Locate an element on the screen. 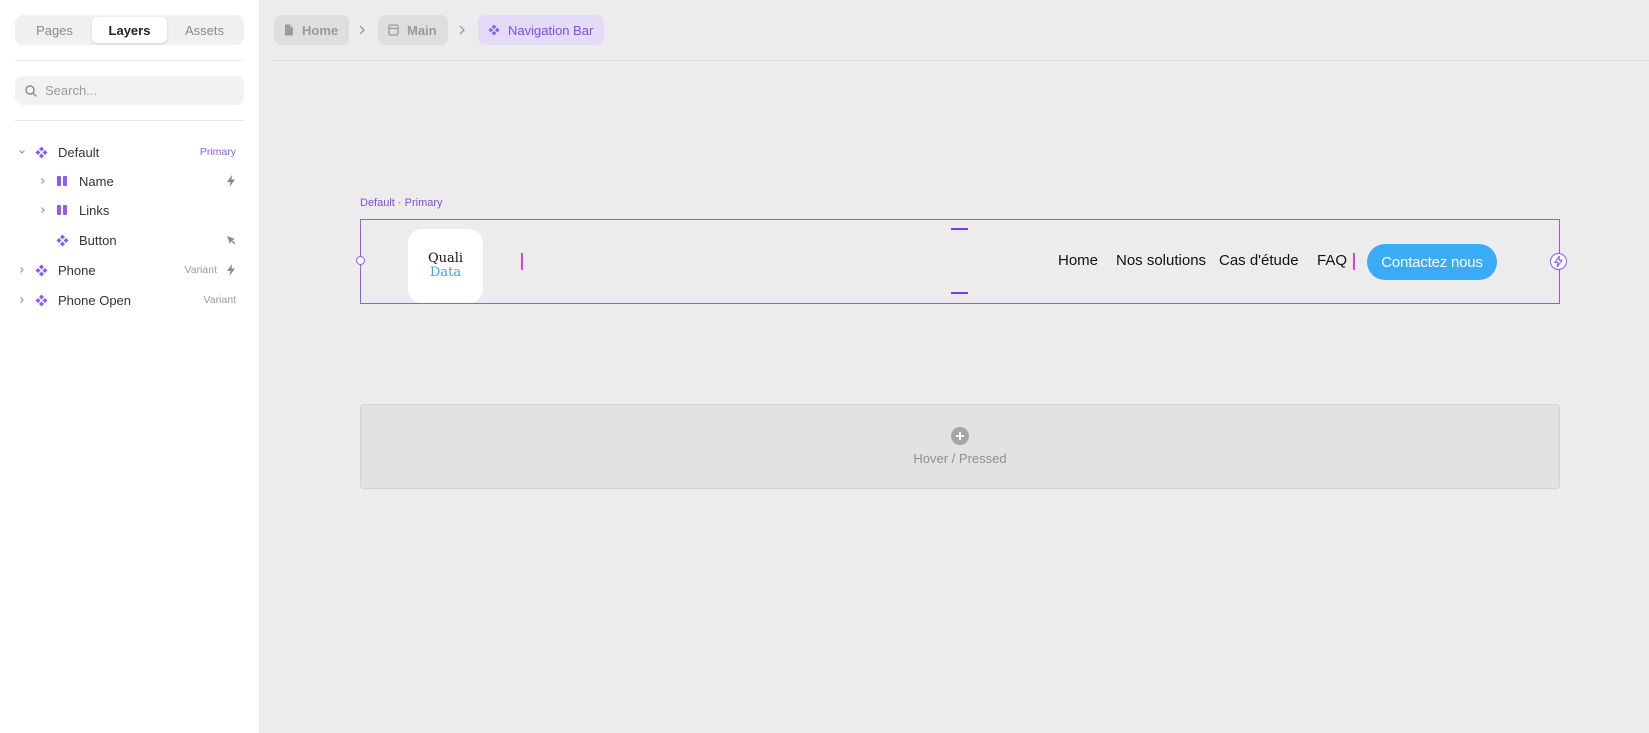 This screenshot has height=733, width=1649. cursor-icon is located at coordinates (231, 240).